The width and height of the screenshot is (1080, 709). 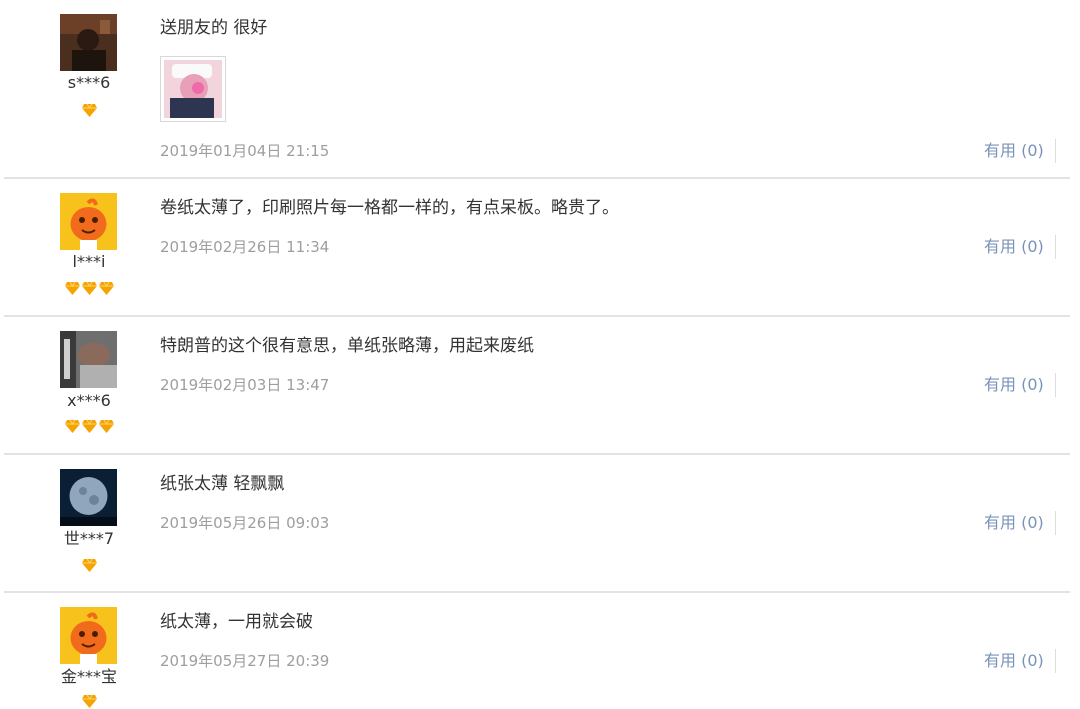 What do you see at coordinates (245, 523) in the screenshot?
I see `review-time: 2019年05月26日 09:03` at bounding box center [245, 523].